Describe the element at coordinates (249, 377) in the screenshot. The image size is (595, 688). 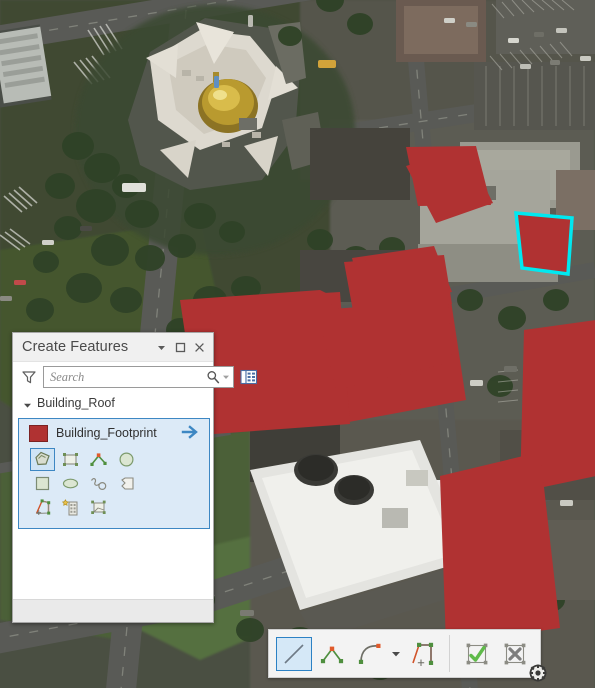
I see `templates-view-icon` at that location.